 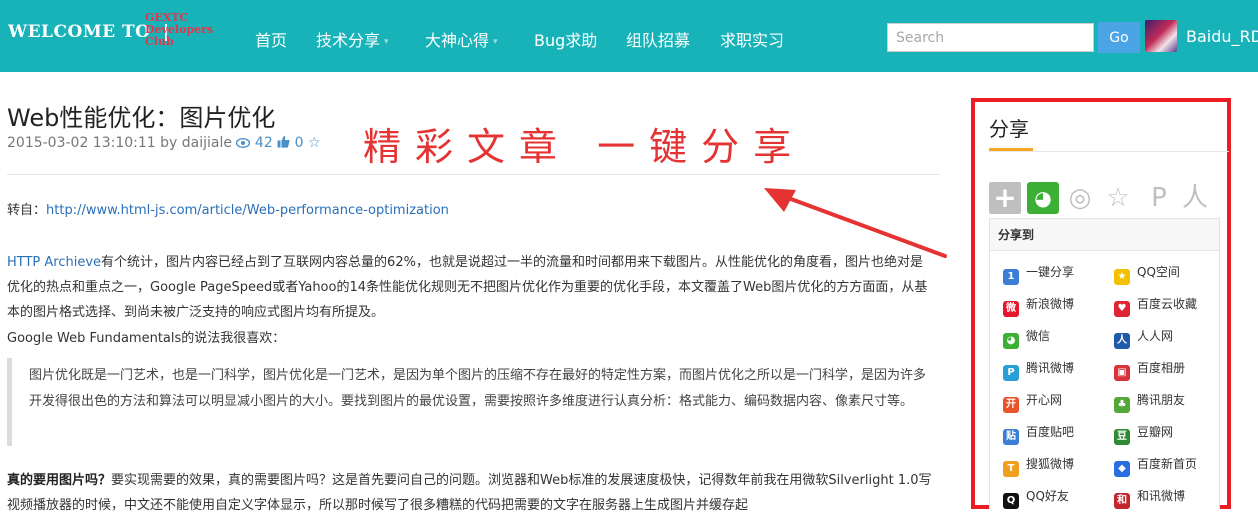 I want to click on share-menu-item: Q QQ好友, so click(x=1055, y=497).